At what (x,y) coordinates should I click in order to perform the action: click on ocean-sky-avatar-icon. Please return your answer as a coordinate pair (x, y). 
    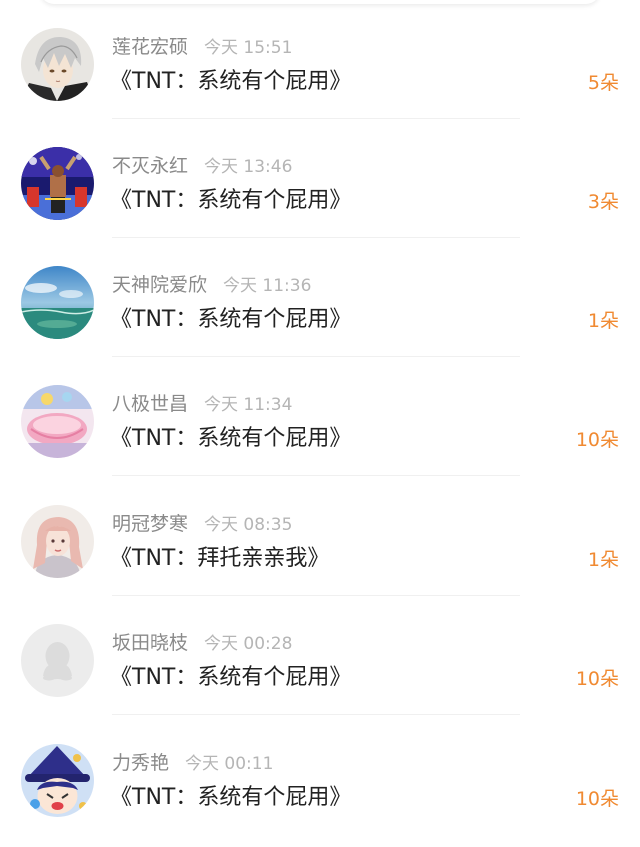
    Looking at the image, I should click on (57, 302).